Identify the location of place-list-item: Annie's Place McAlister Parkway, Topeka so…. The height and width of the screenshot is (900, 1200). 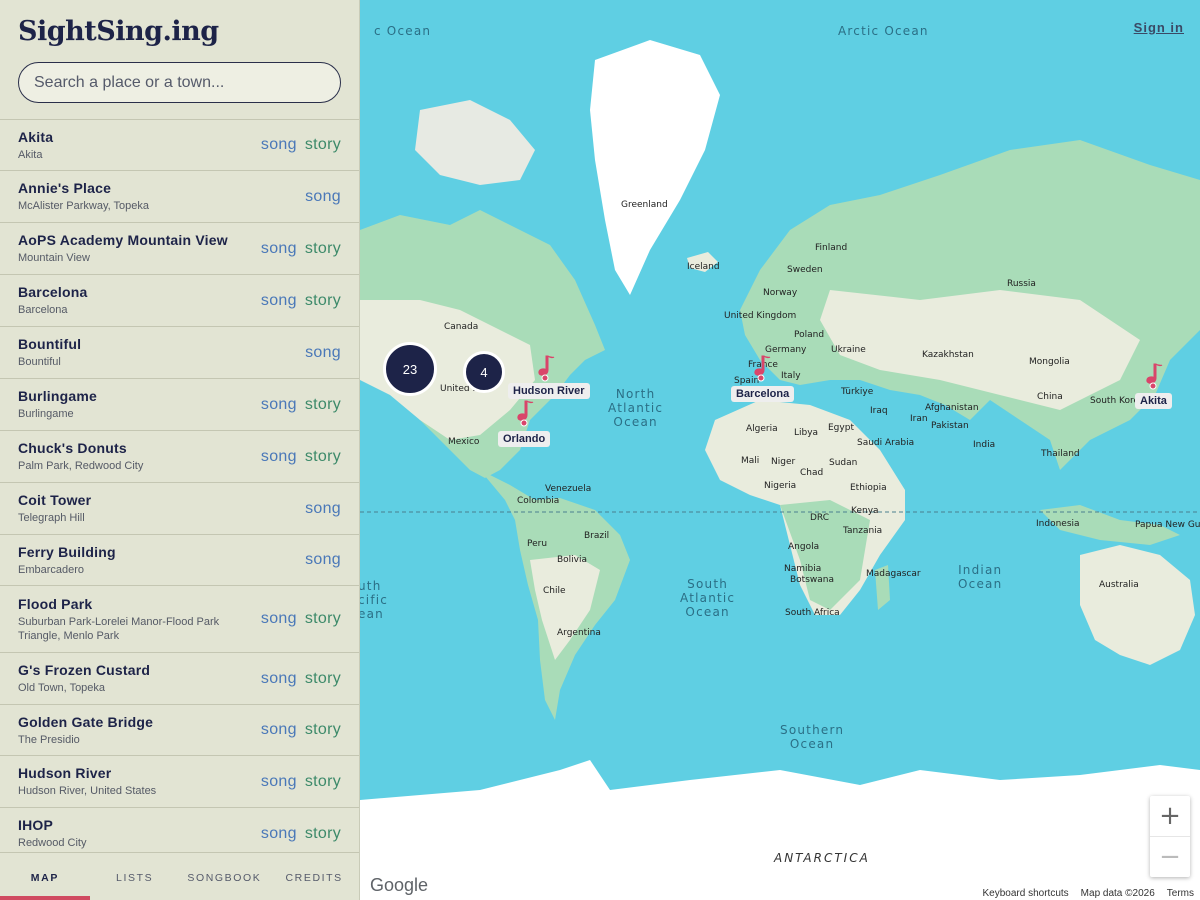
(179, 197).